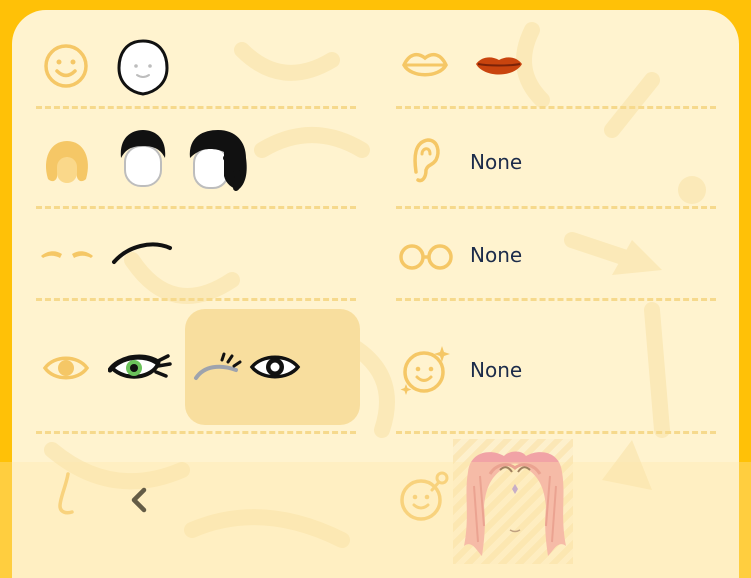 Image resolution: width=751 pixels, height=578 pixels. Describe the element at coordinates (425, 371) in the screenshot. I see `sparkle-face-icon` at that location.